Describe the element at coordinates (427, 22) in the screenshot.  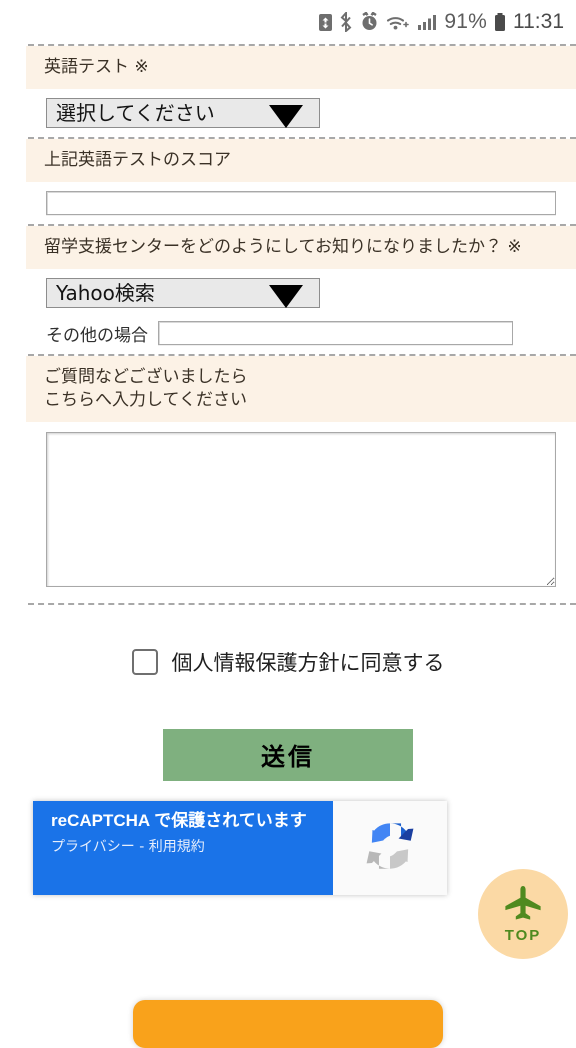
I see `signal-icon` at that location.